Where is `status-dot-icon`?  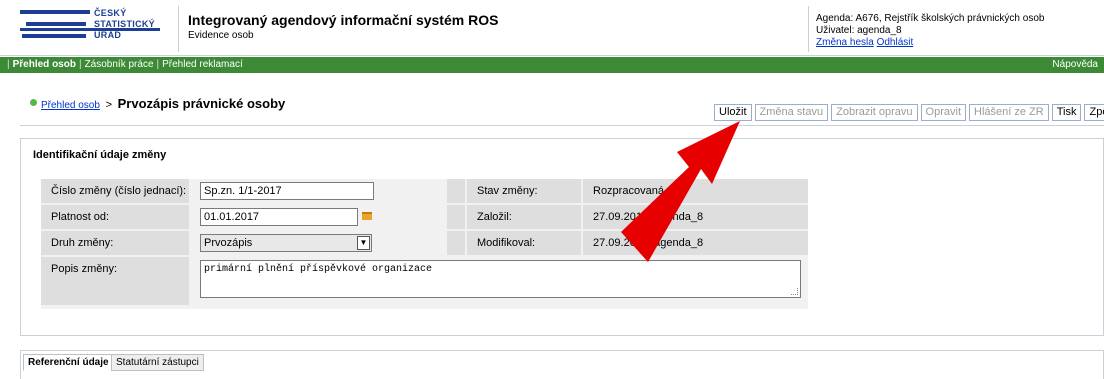
status-dot-icon is located at coordinates (33, 102).